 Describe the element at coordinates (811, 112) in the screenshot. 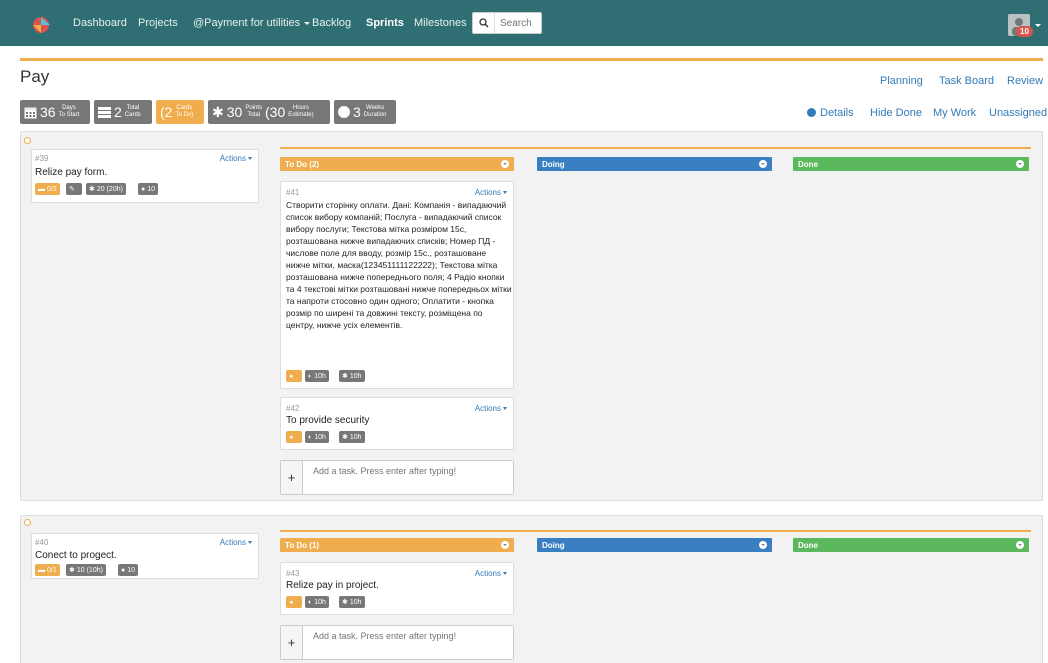

I see `pie-chart-icon` at that location.